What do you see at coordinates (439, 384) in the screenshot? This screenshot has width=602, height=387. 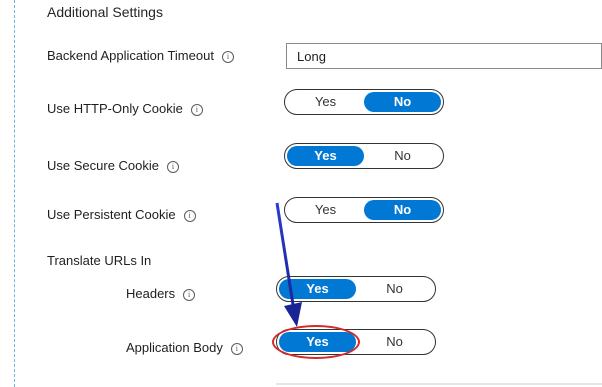 I see `bottom-divider` at bounding box center [439, 384].